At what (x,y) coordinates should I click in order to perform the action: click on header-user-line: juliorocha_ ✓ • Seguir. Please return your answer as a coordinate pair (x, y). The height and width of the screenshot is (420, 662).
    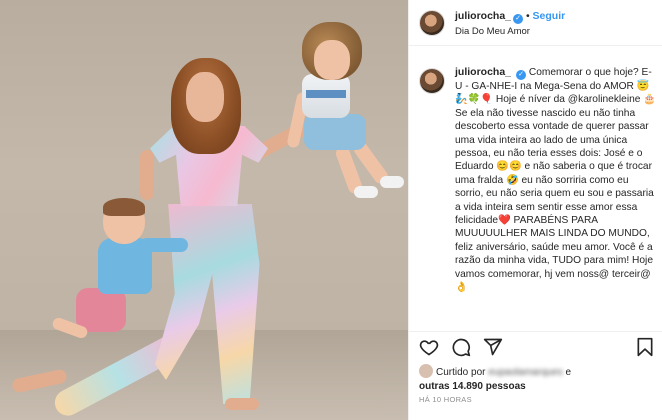
    Looking at the image, I should click on (510, 17).